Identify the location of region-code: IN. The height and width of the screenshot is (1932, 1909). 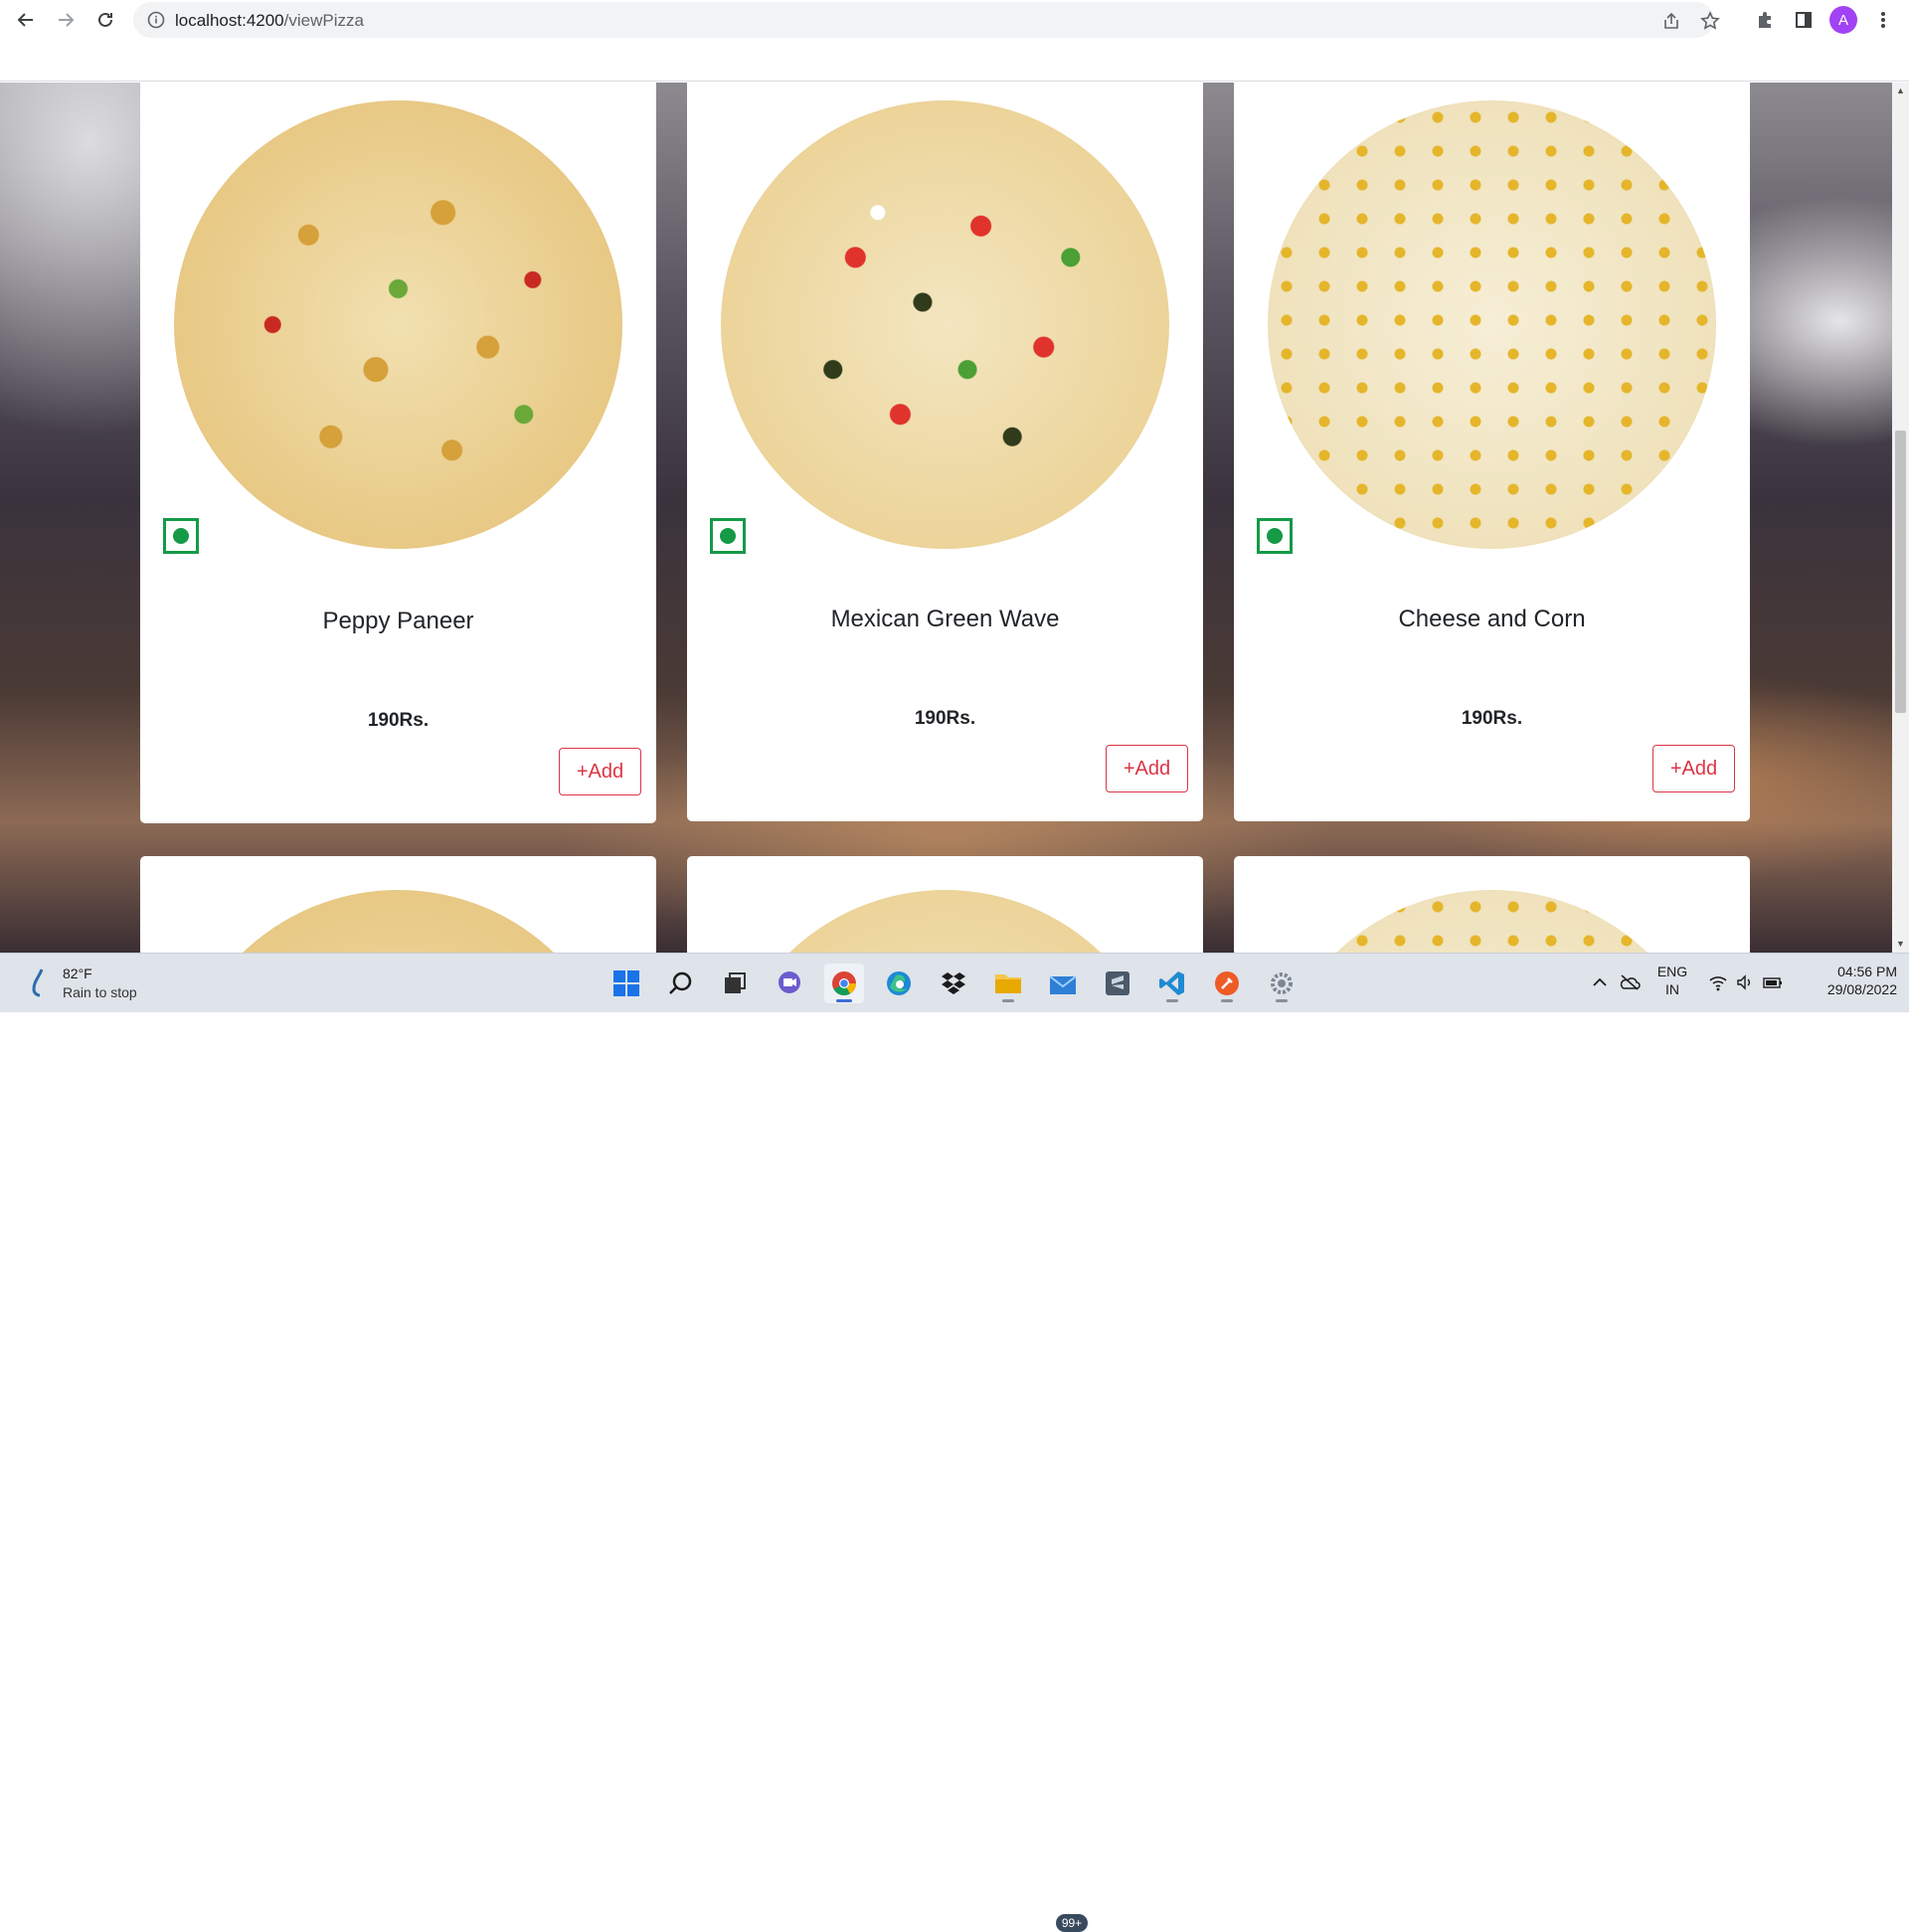
(1672, 989).